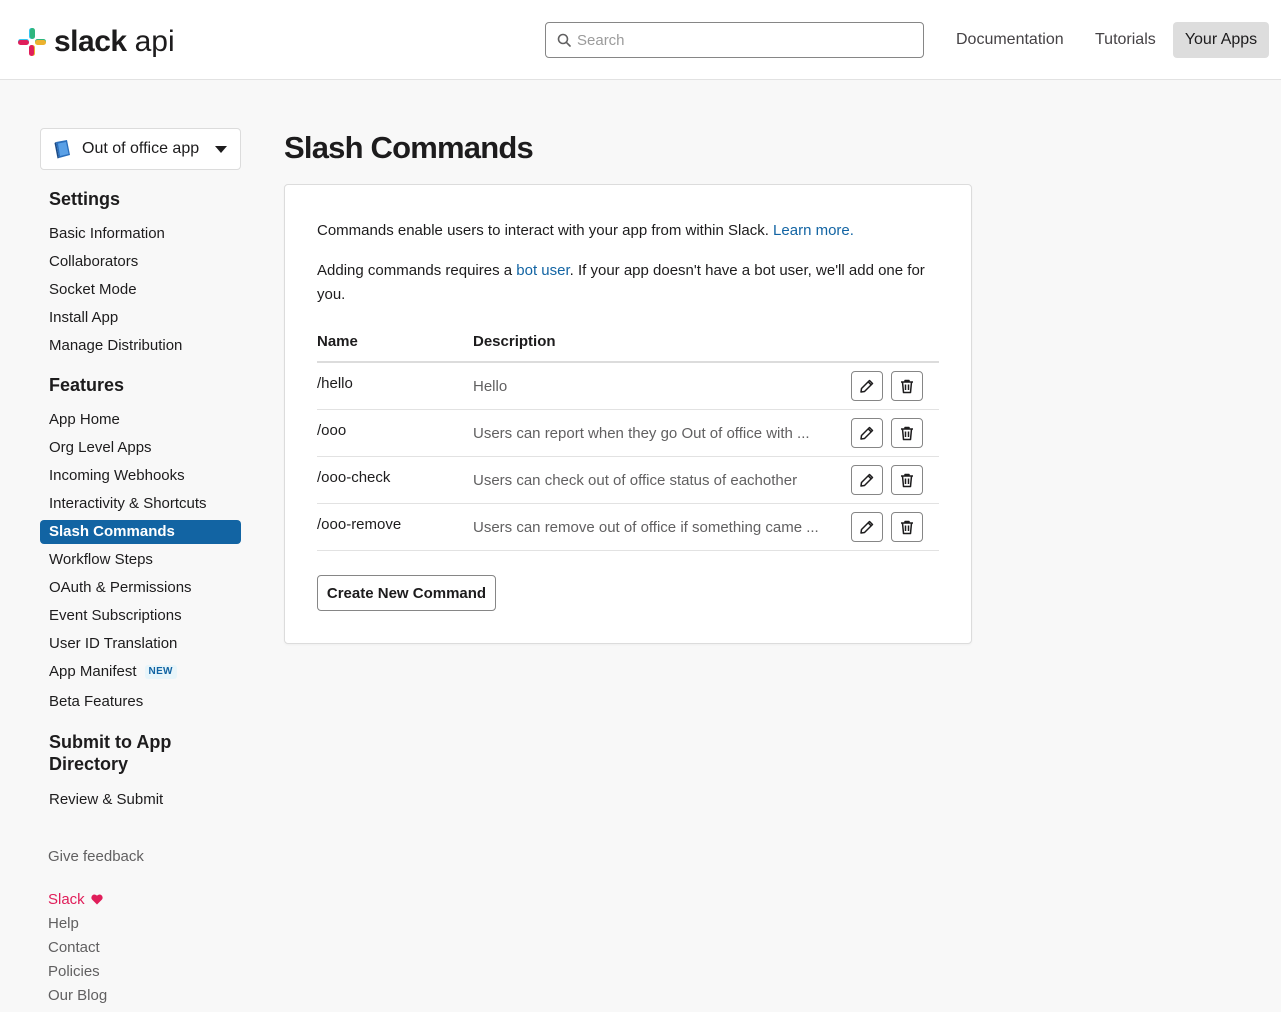 Image resolution: width=1281 pixels, height=1012 pixels. Describe the element at coordinates (140, 800) in the screenshot. I see `sidebar-item-review-submit: Review & Submit` at that location.